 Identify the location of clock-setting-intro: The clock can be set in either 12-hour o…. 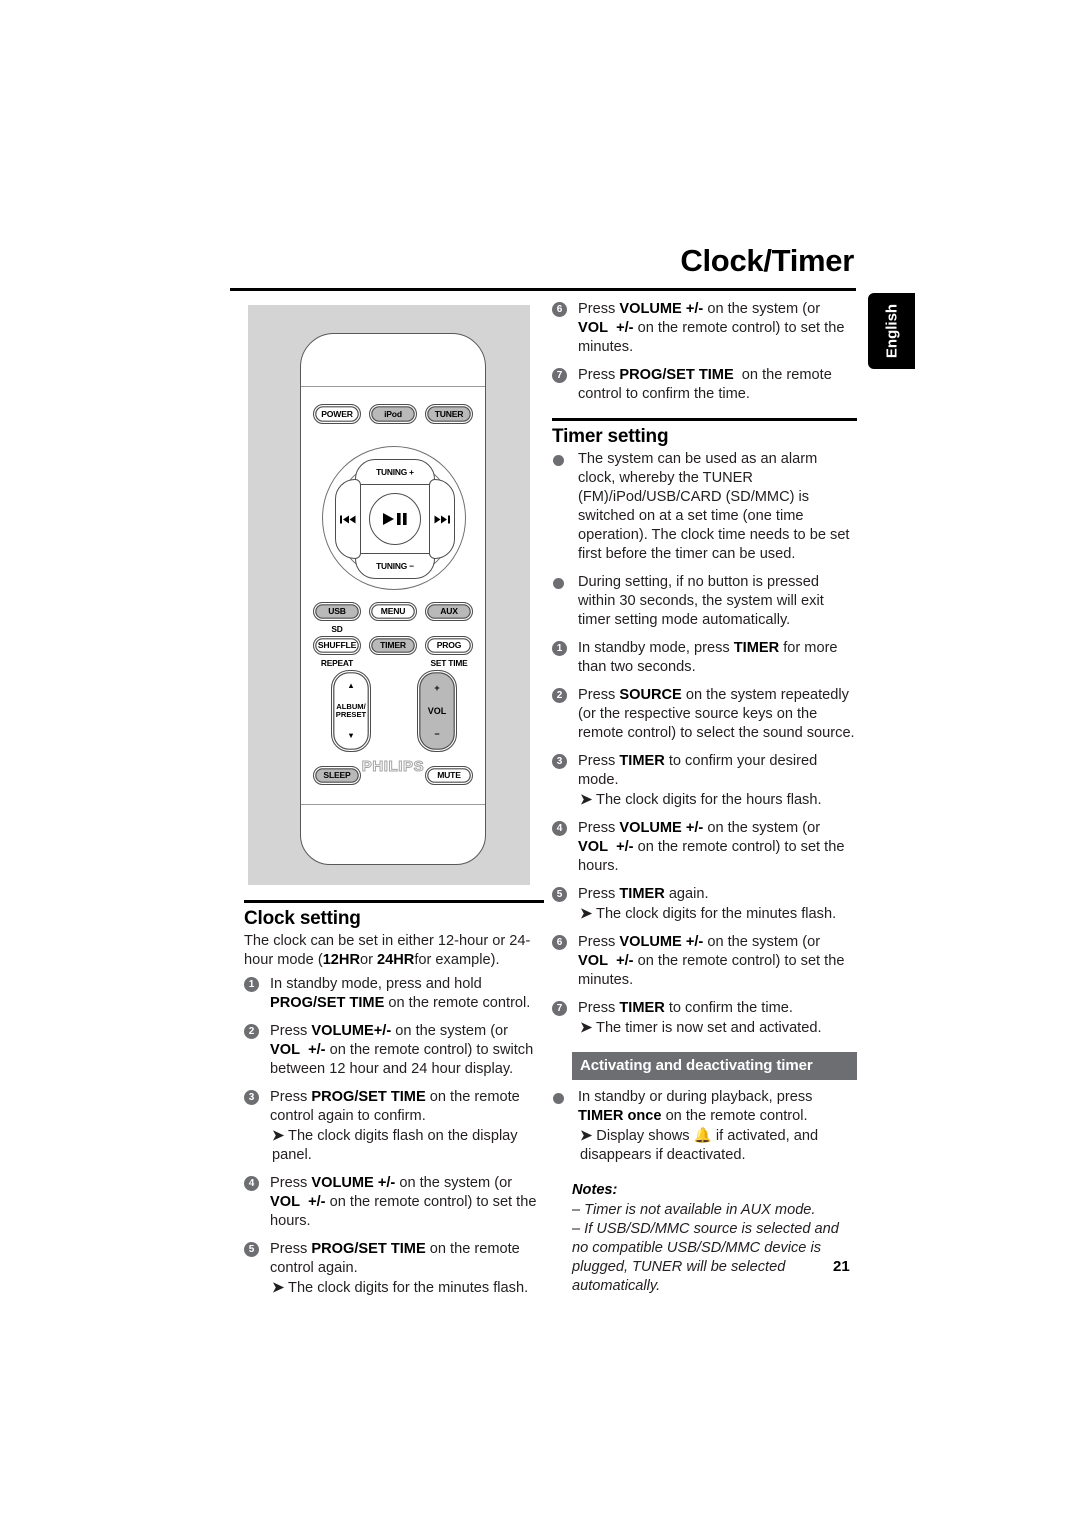
(387, 950).